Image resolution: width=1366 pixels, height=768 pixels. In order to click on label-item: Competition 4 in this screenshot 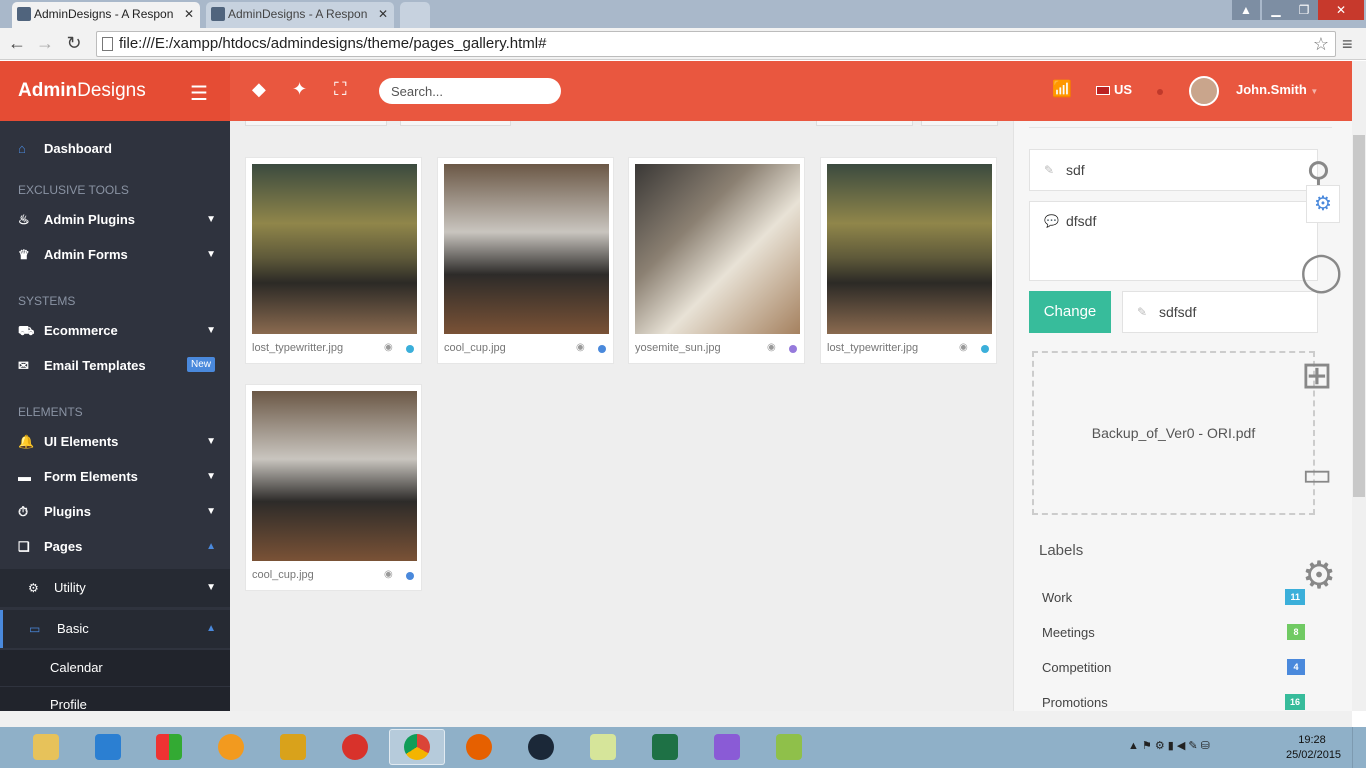, I will do `click(1173, 667)`.